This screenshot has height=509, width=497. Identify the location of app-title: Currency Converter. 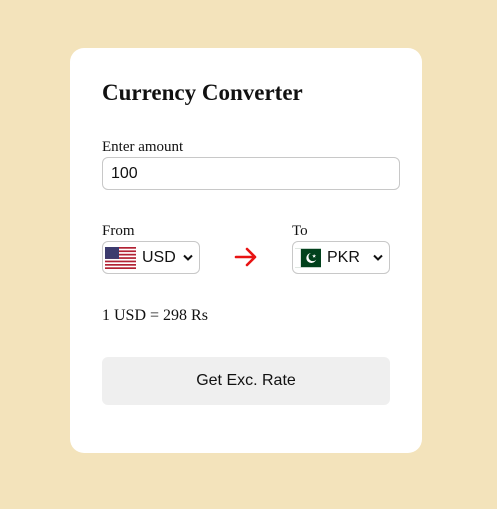
(202, 92).